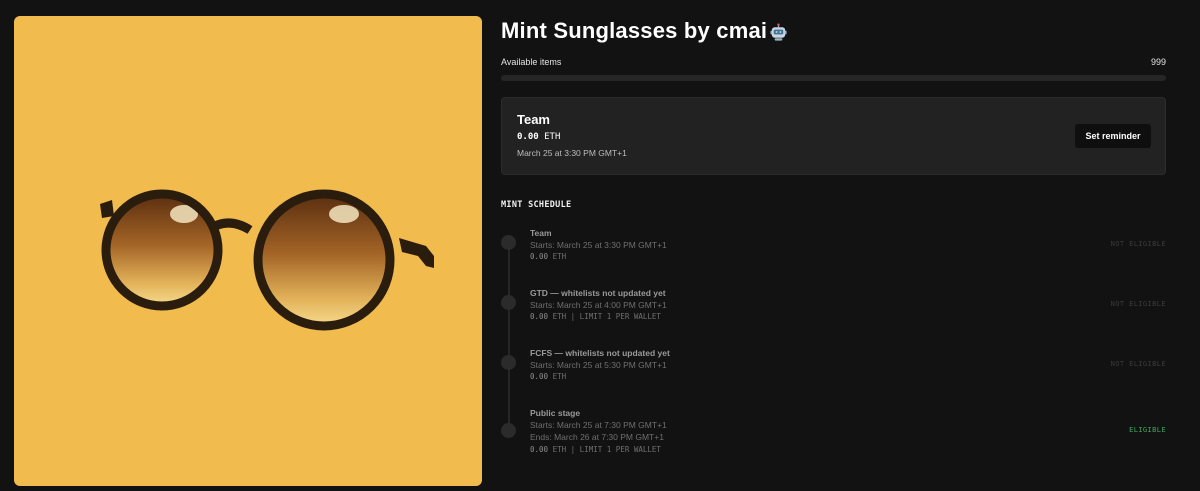  I want to click on stage-name: Team, so click(541, 233).